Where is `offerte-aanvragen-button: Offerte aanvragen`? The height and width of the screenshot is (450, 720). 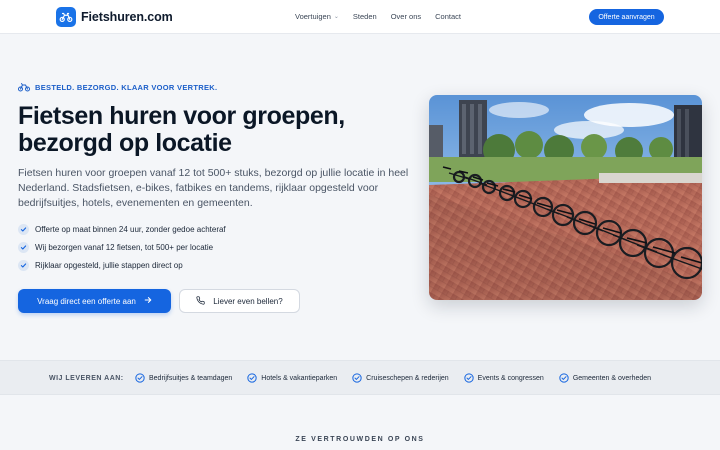 offerte-aanvragen-button: Offerte aanvragen is located at coordinates (626, 17).